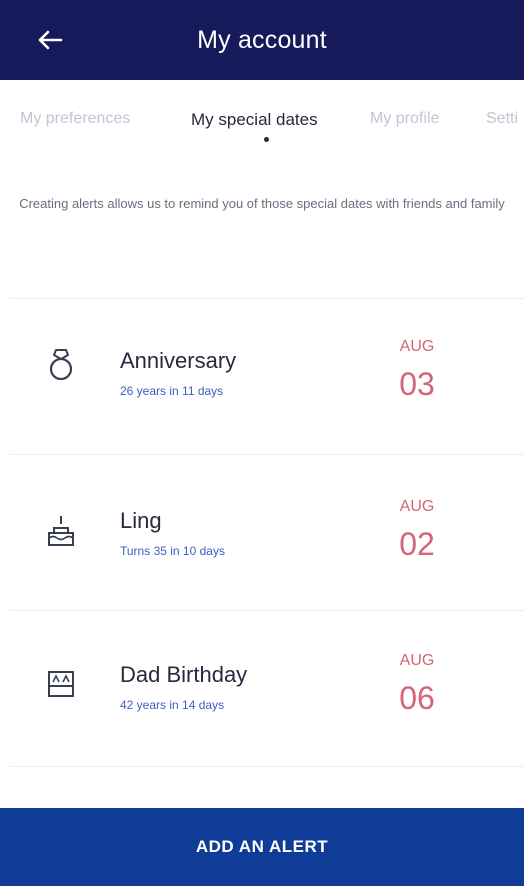  What do you see at coordinates (172, 391) in the screenshot?
I see `alert-detail: 26 years in 11 days` at bounding box center [172, 391].